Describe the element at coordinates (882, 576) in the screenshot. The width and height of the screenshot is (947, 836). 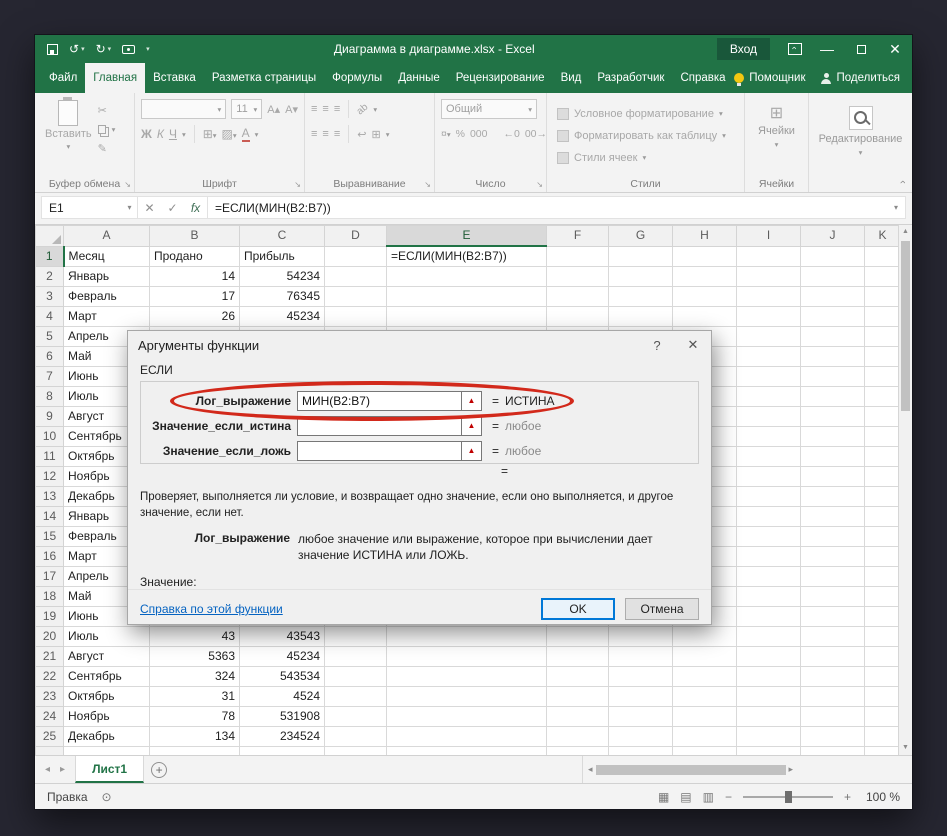
I see `cell-K17` at that location.